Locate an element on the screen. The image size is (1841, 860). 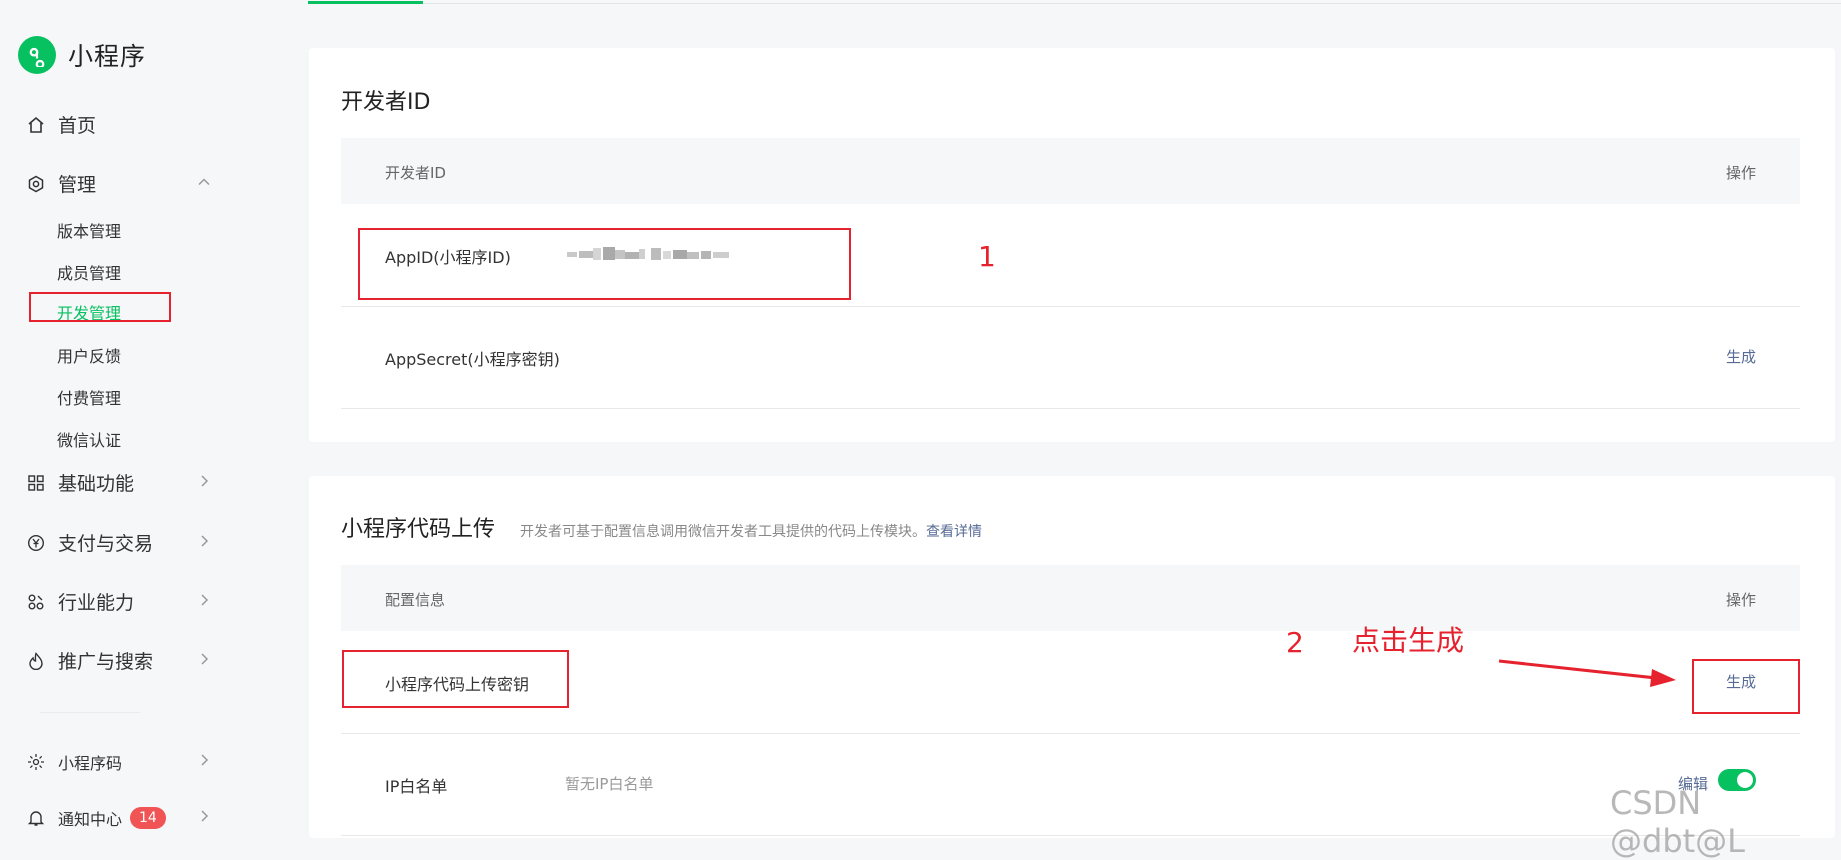
sun-code-icon is located at coordinates (36, 762).